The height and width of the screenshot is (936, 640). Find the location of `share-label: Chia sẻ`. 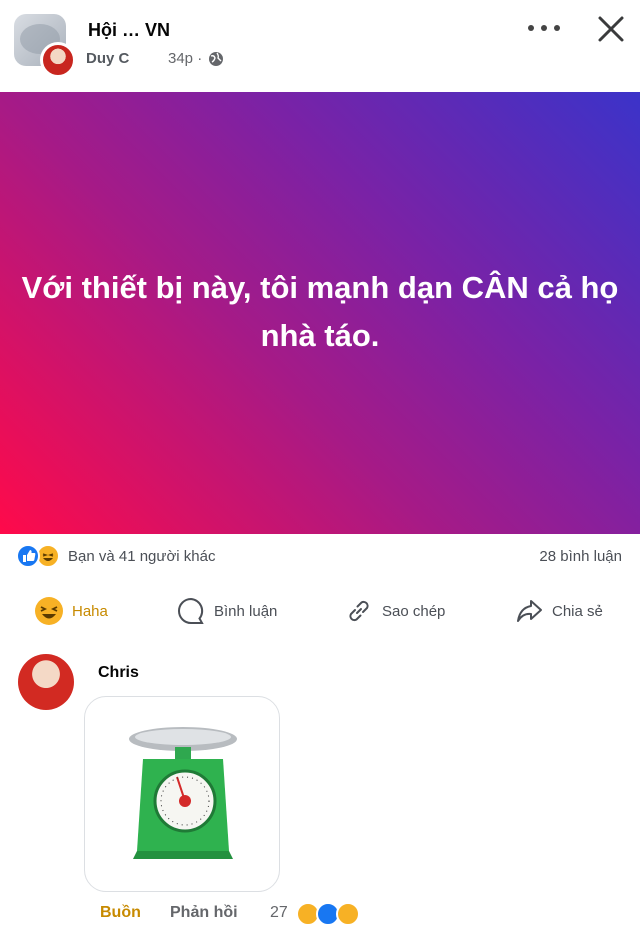

share-label: Chia sẻ is located at coordinates (577, 611).